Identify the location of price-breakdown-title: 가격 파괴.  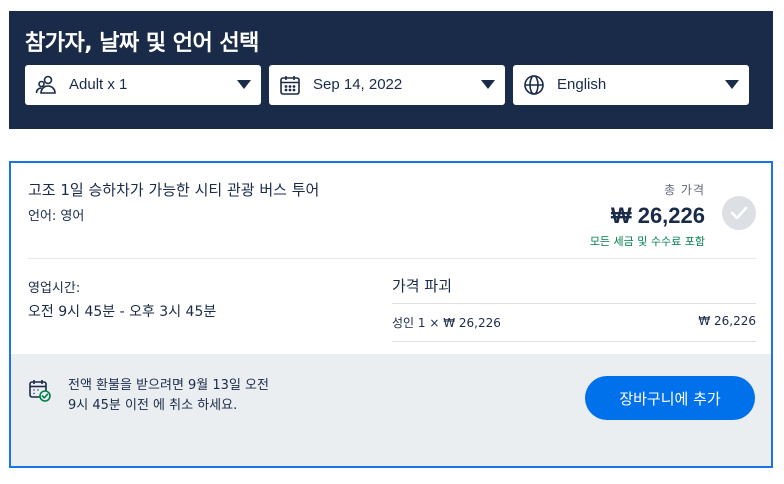
(422, 286).